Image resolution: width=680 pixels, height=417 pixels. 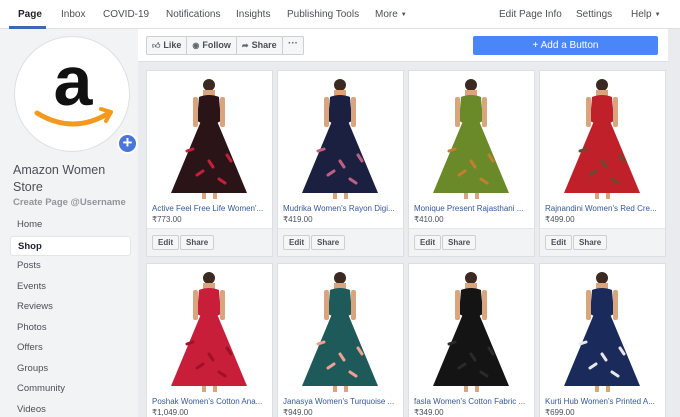 I want to click on sidebar-item-posts: Posts, so click(x=70, y=266).